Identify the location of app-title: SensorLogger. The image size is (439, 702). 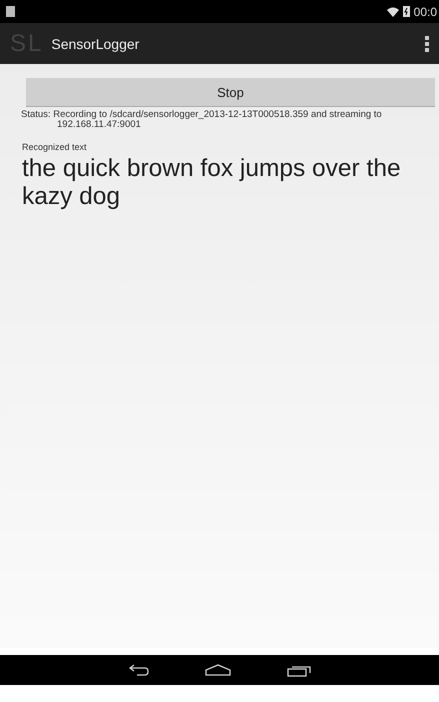
(95, 44).